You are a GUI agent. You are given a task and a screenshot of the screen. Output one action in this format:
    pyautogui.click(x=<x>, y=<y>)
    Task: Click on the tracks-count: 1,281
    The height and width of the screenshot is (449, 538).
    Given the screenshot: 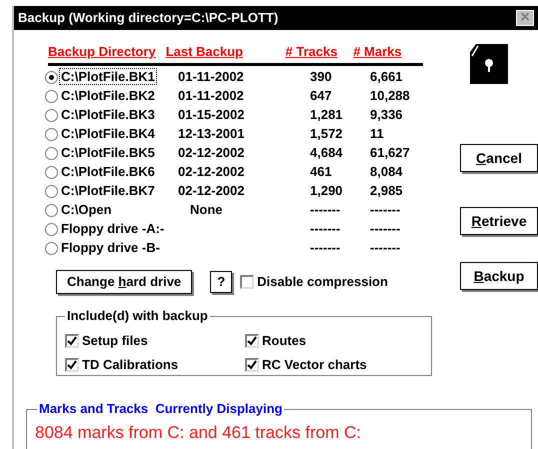 What is the action you would take?
    pyautogui.click(x=326, y=114)
    